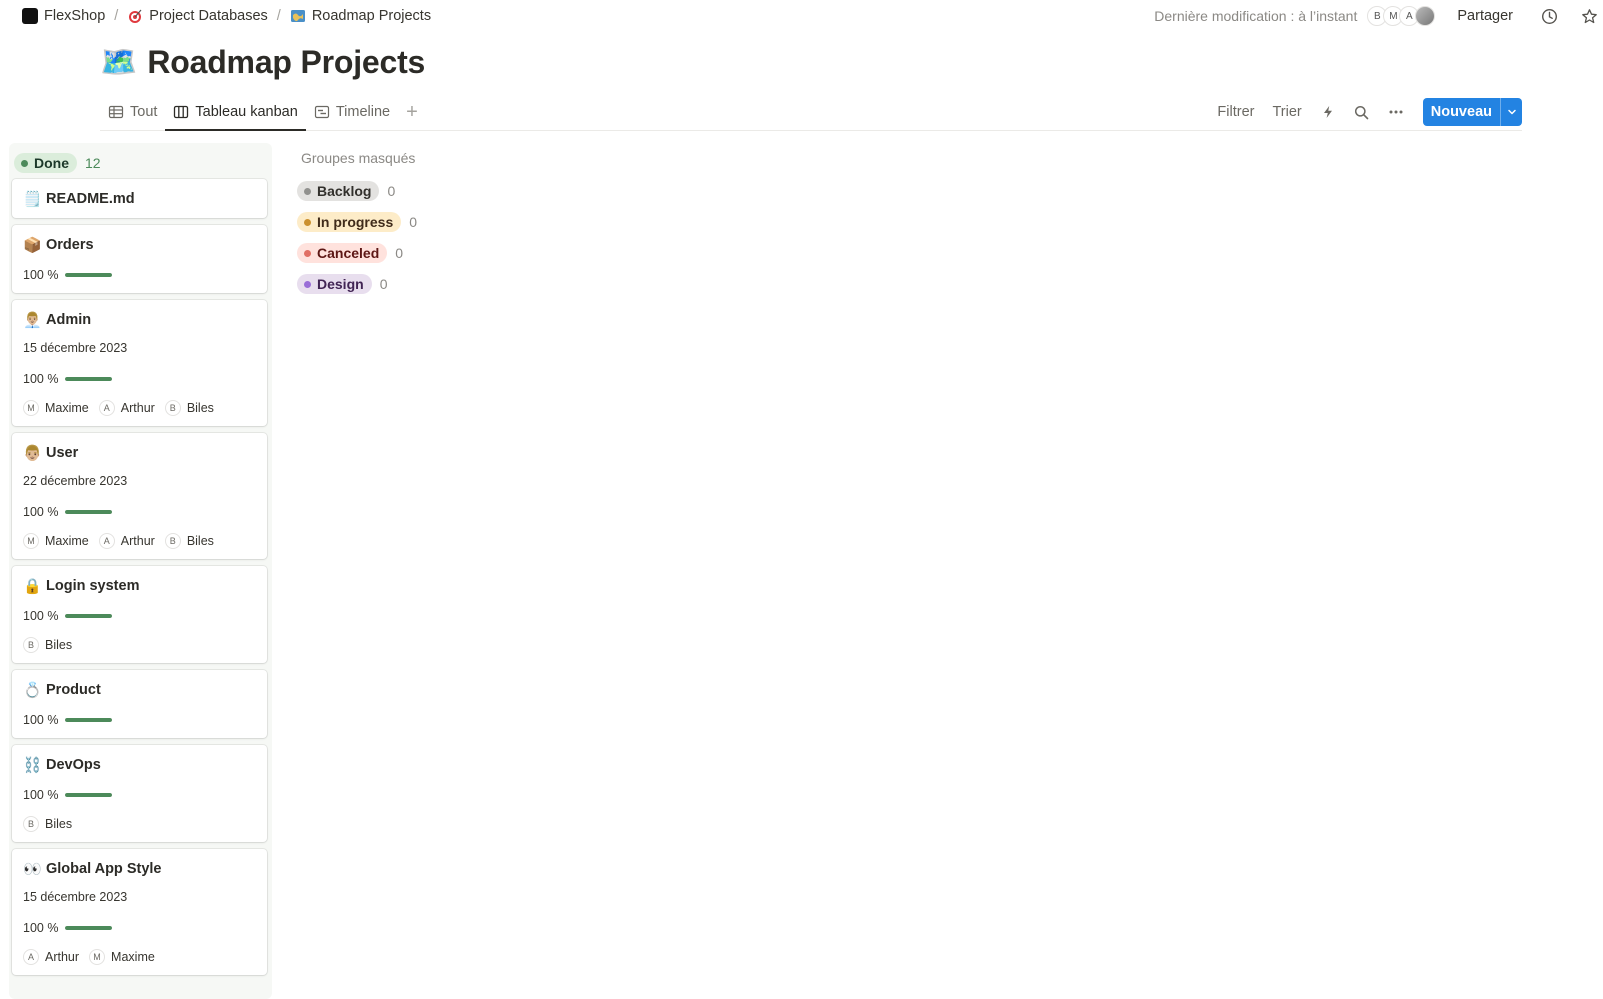  Describe the element at coordinates (139, 198) in the screenshot. I see `kanban-card: 🗒️ README.md` at that location.